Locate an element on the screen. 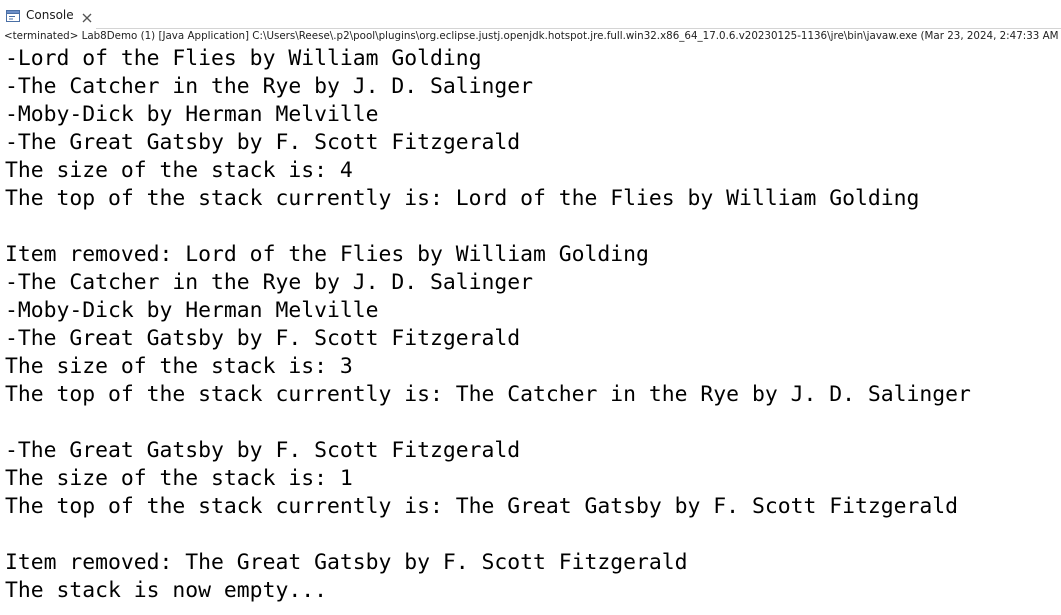  tab-console-label: Console is located at coordinates (50, 14).